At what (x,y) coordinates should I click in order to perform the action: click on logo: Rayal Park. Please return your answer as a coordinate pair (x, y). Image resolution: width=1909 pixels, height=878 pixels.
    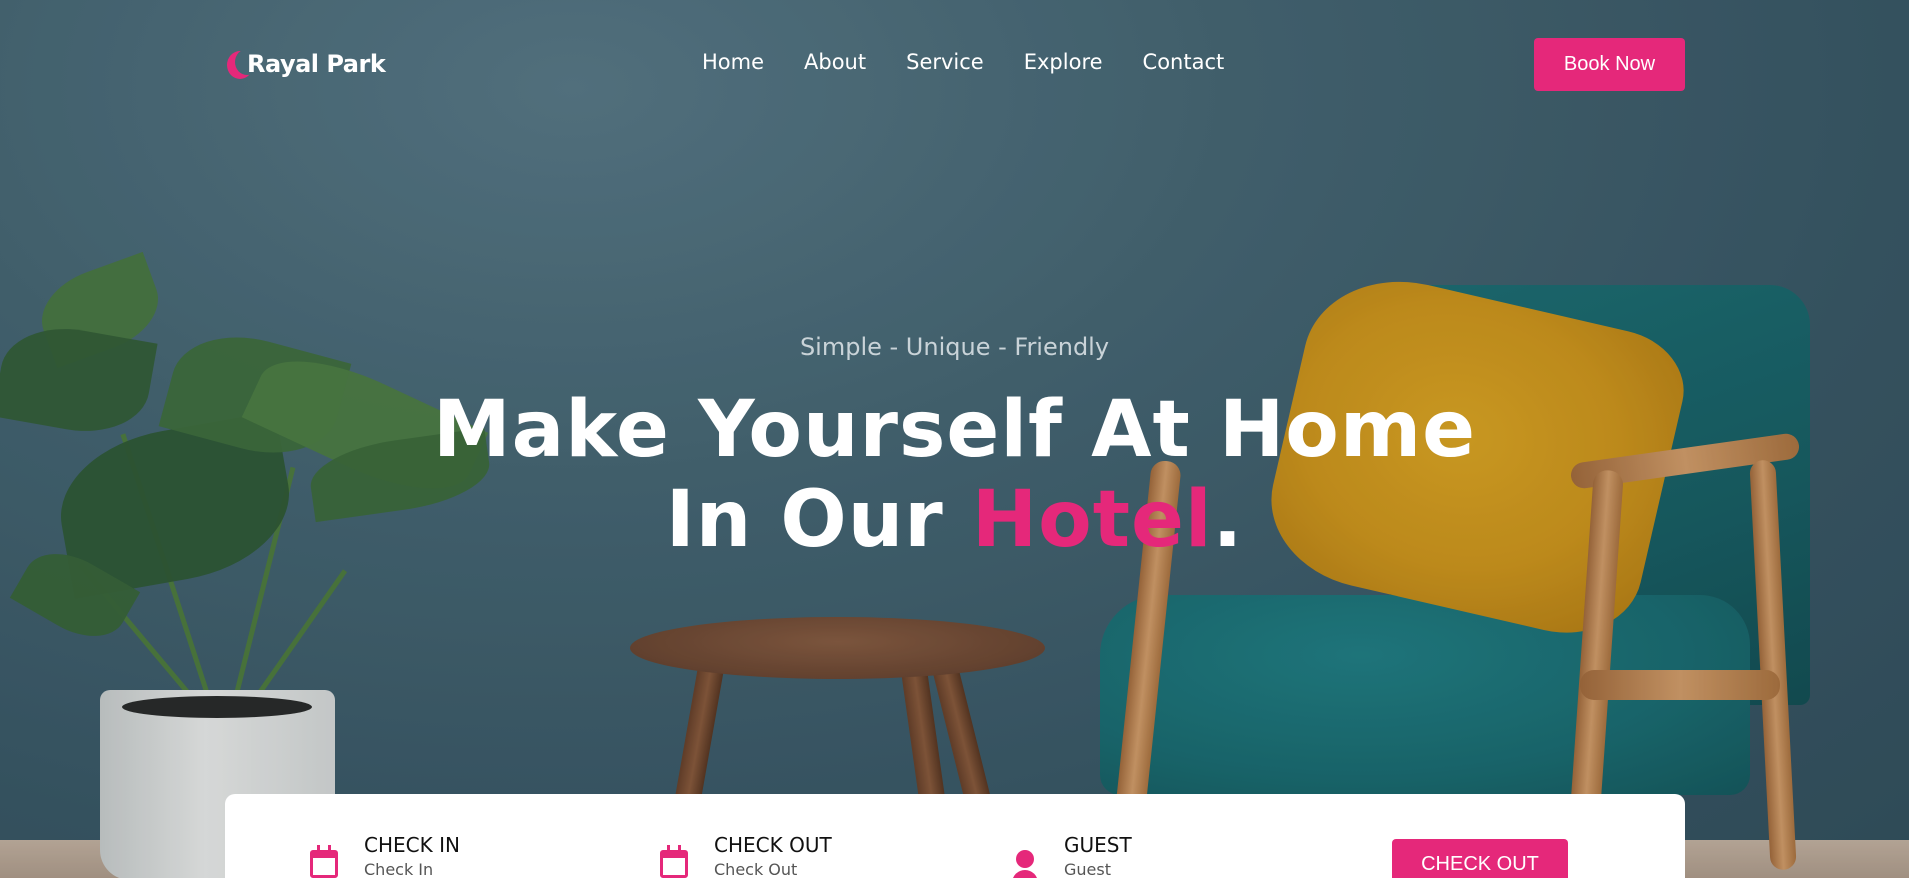
    Looking at the image, I should click on (305, 64).